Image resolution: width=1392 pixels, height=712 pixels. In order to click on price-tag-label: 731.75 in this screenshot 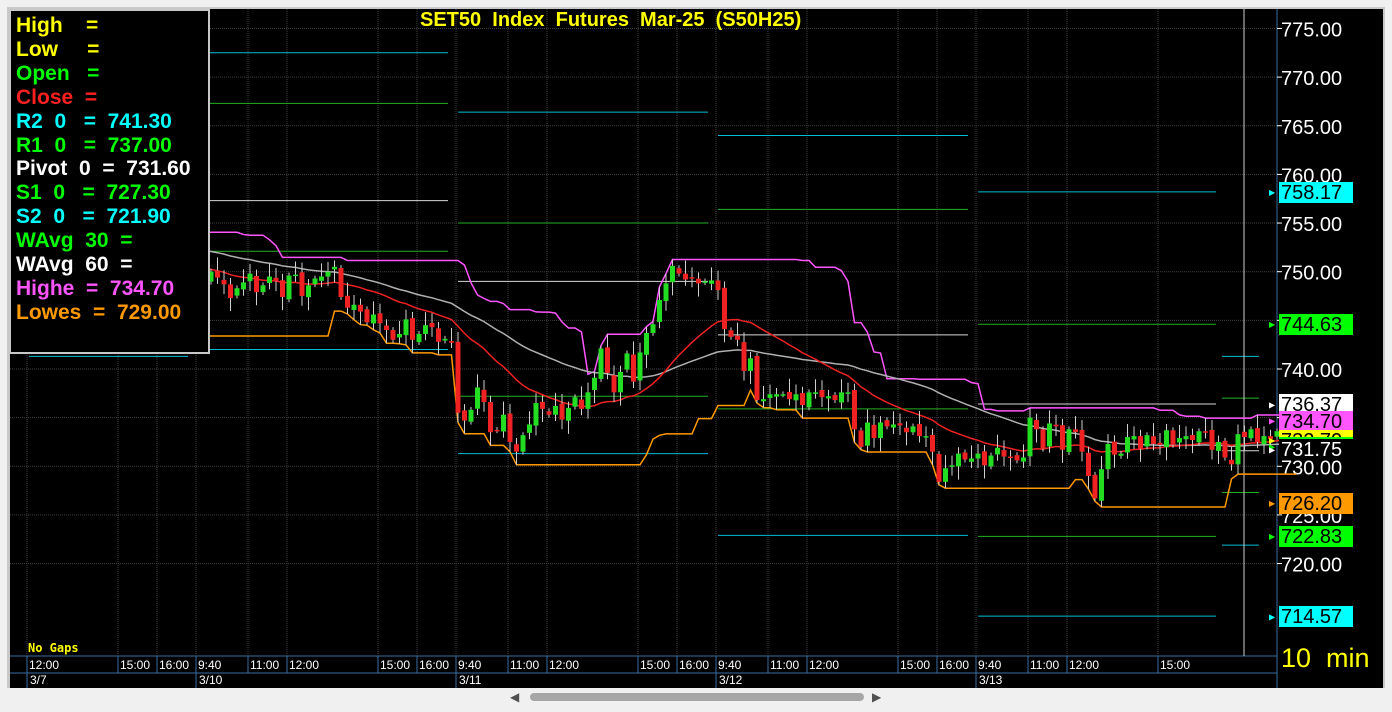, I will do `click(1311, 450)`.